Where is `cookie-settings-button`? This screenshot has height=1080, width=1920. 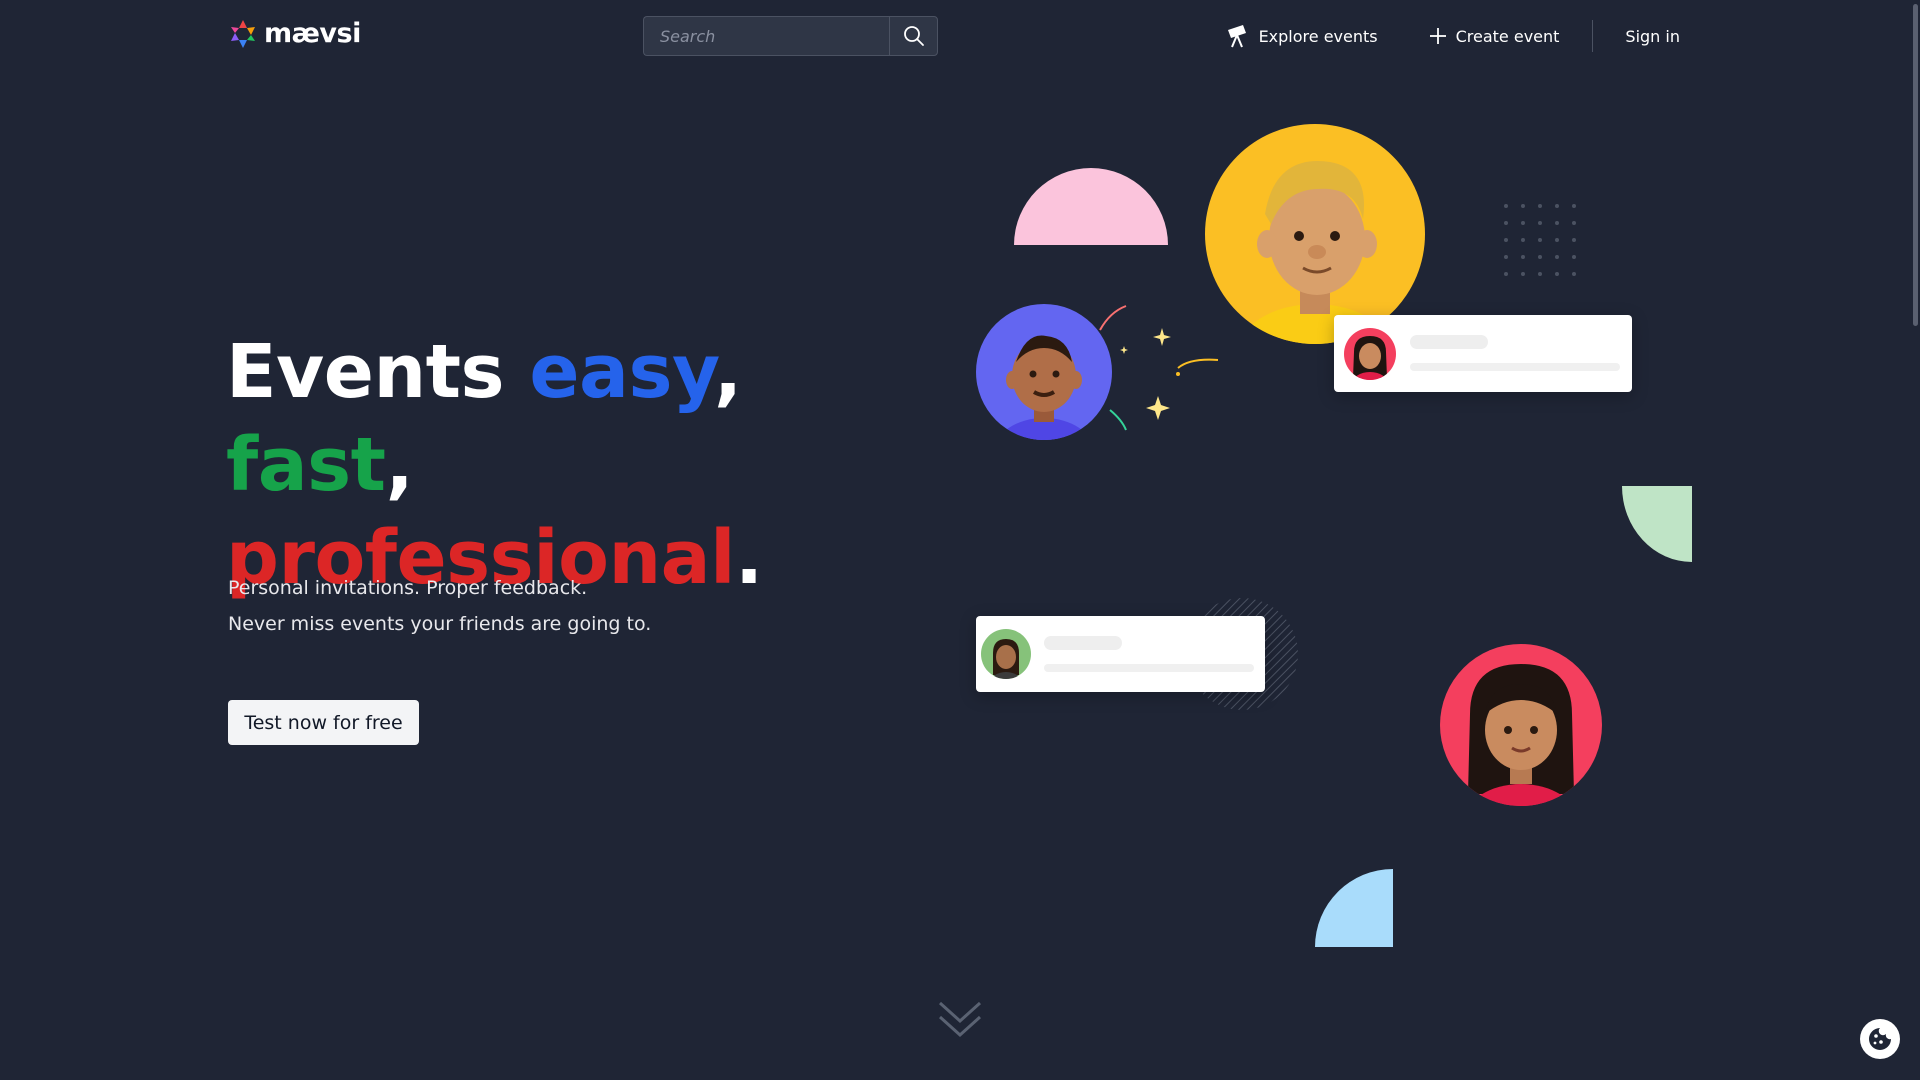 cookie-settings-button is located at coordinates (1880, 1039).